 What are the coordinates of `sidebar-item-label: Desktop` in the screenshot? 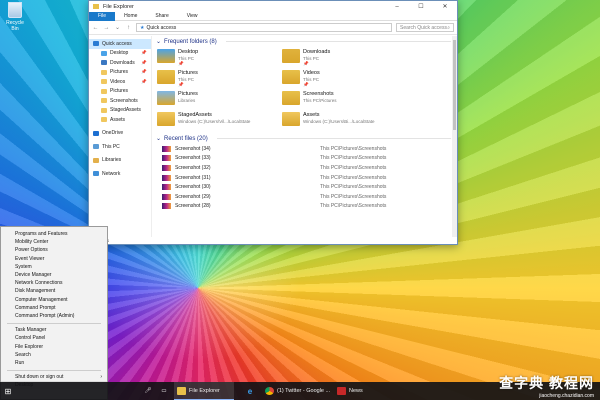 It's located at (119, 53).